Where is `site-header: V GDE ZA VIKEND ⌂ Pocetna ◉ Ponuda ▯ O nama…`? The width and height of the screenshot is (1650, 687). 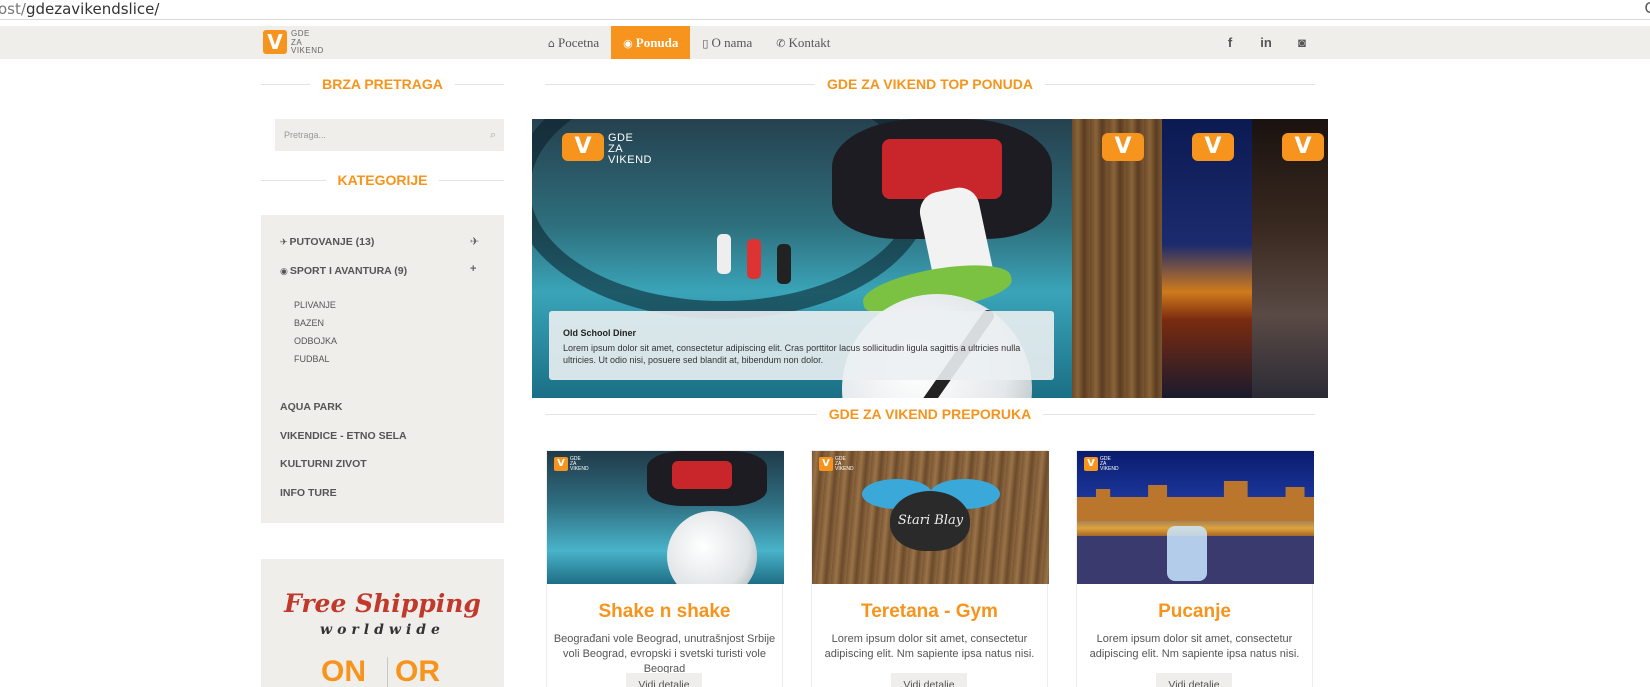 site-header: V GDE ZA VIKEND ⌂ Pocetna ◉ Ponuda ▯ O nama… is located at coordinates (825, 42).